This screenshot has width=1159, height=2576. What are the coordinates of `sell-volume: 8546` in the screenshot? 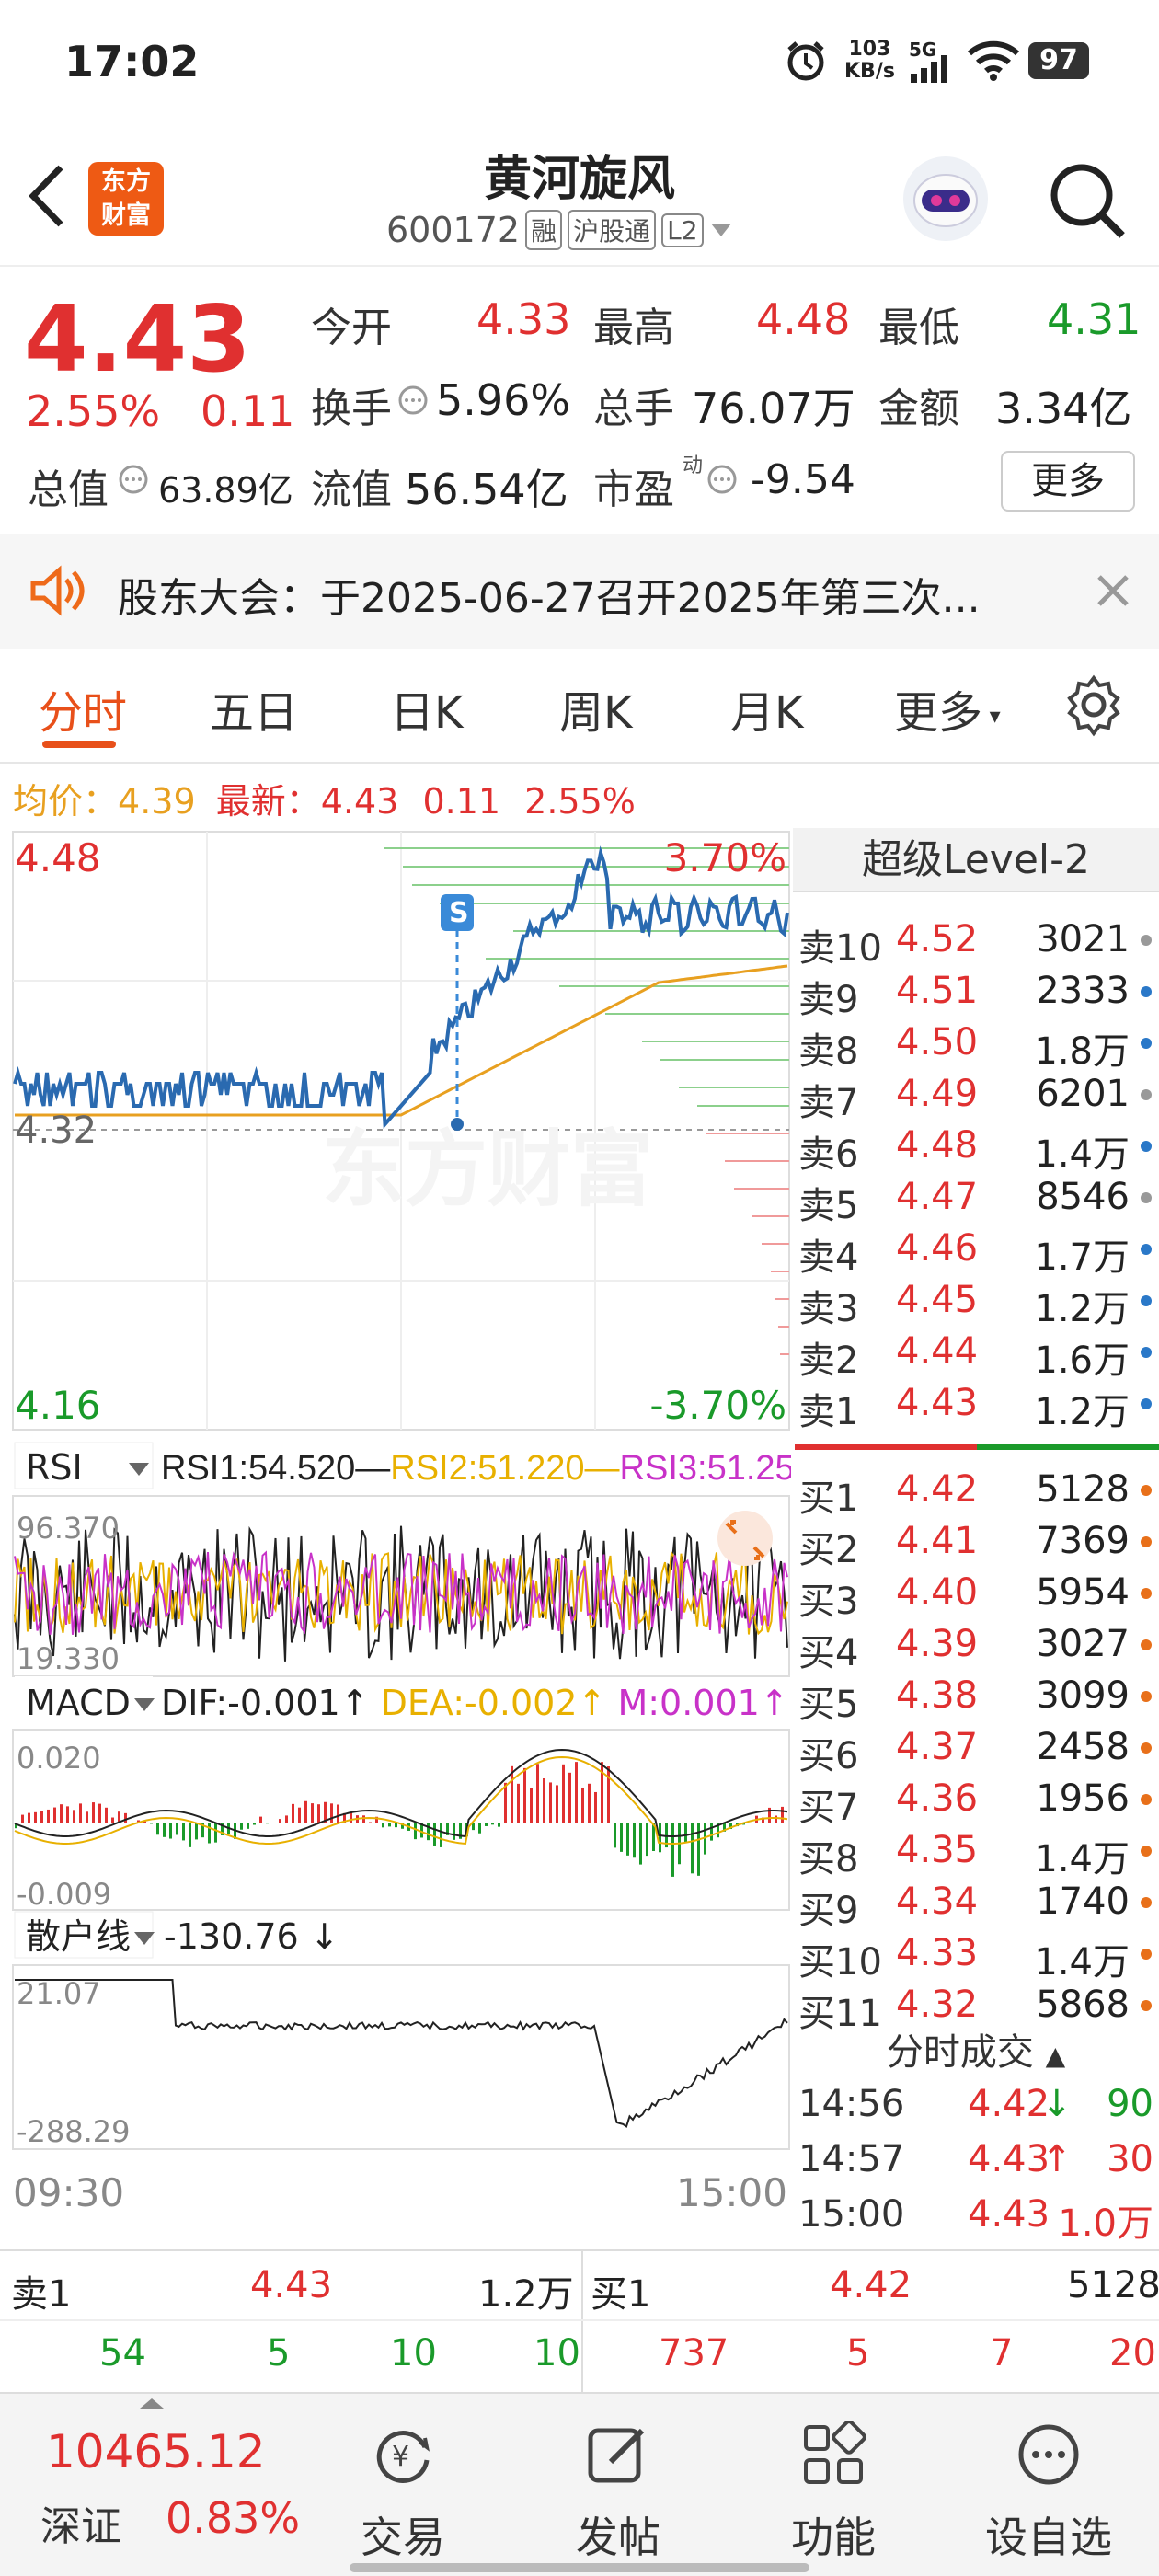 It's located at (1083, 1197).